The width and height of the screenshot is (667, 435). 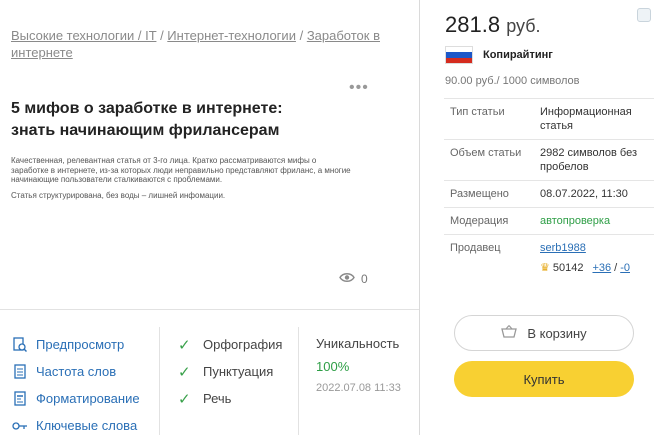 I want to click on select-checkbox, so click(x=644, y=15).